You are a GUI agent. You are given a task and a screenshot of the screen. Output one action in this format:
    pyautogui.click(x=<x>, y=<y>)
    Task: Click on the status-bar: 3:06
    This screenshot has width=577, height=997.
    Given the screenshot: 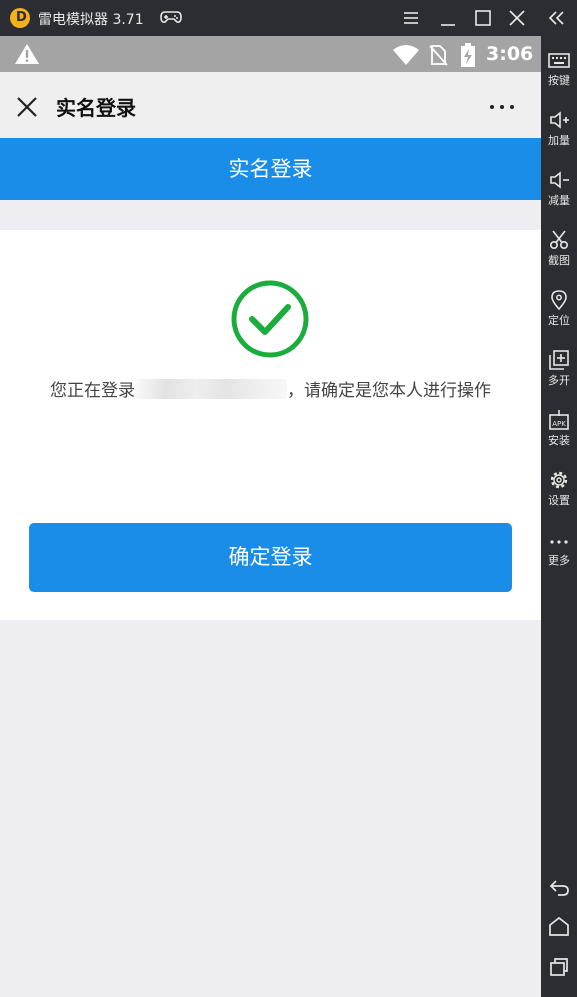 What is the action you would take?
    pyautogui.click(x=270, y=54)
    